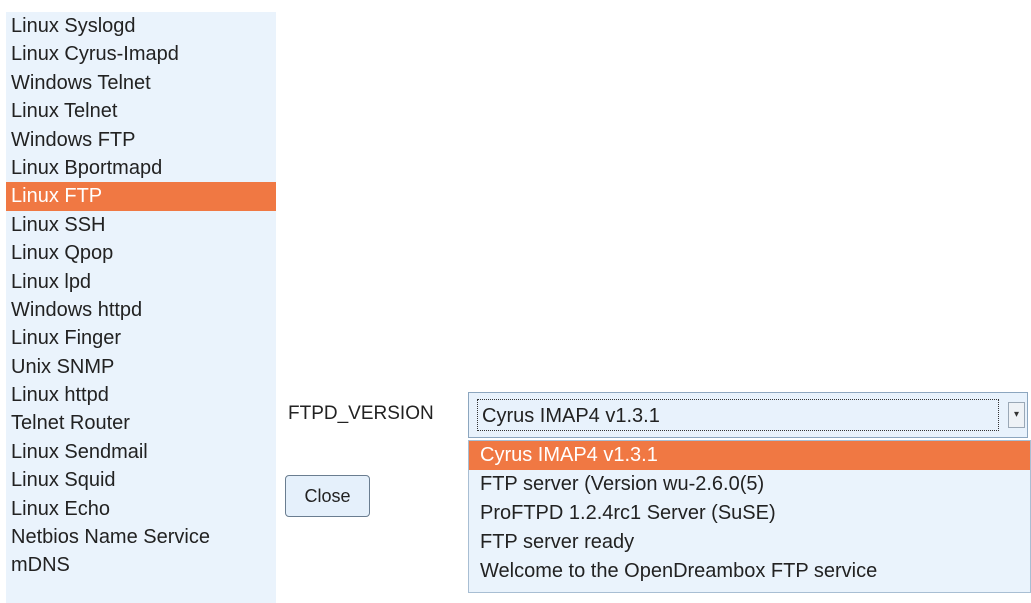  I want to click on service-item: Linux Cyrus-Imapd, so click(141, 54).